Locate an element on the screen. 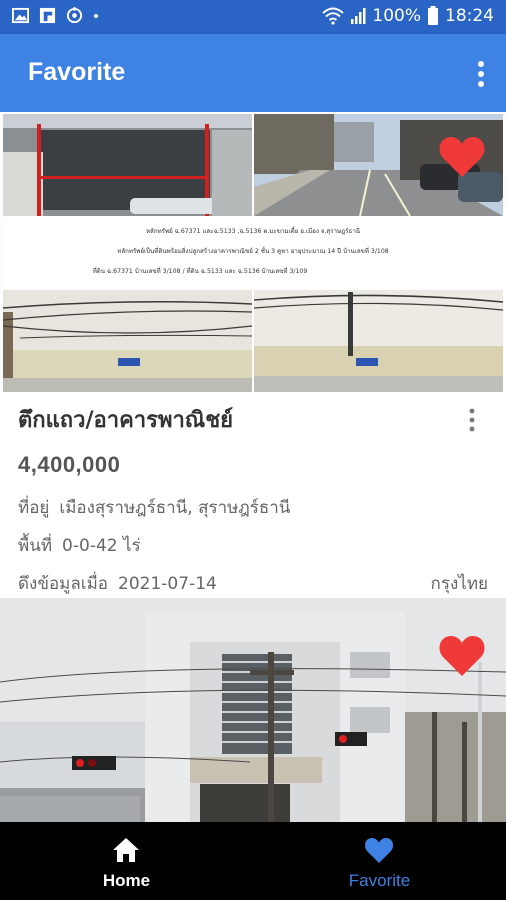  listing-area: พื้นที่ 0-0-42 ไร่ is located at coordinates (79, 545).